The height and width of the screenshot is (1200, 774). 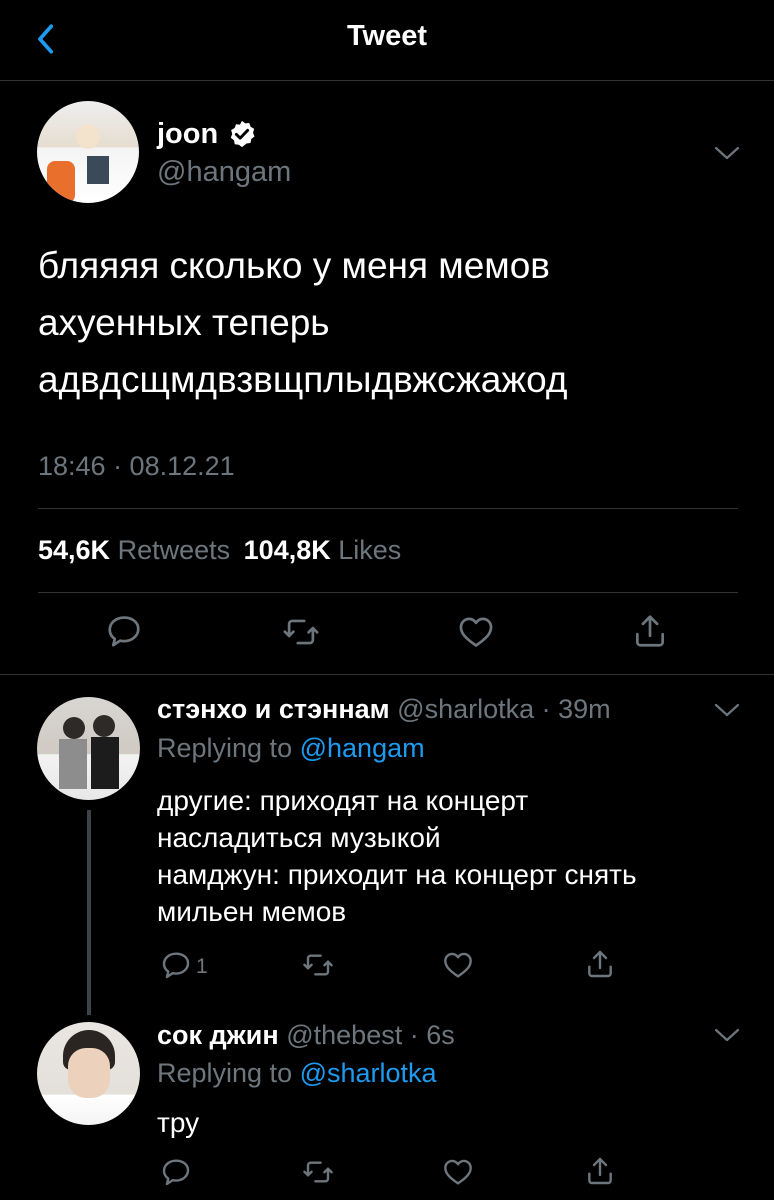 I want to click on retweets-label: Retweets, so click(x=174, y=550).